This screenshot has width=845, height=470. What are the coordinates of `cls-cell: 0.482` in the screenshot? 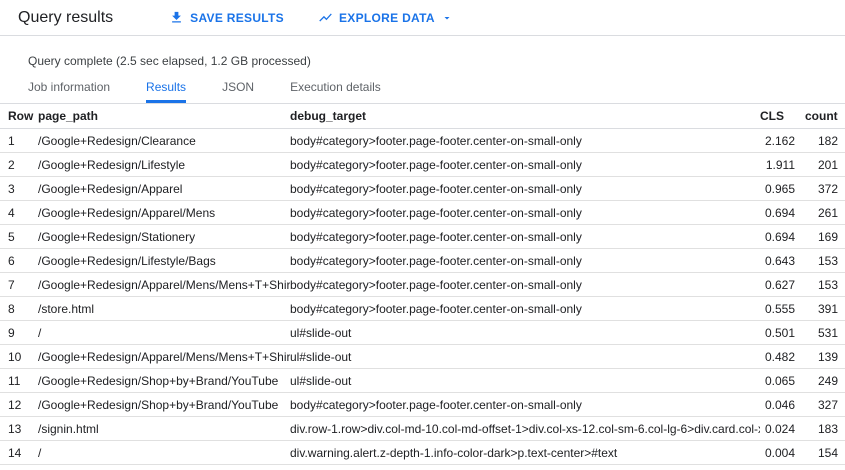 It's located at (782, 356).